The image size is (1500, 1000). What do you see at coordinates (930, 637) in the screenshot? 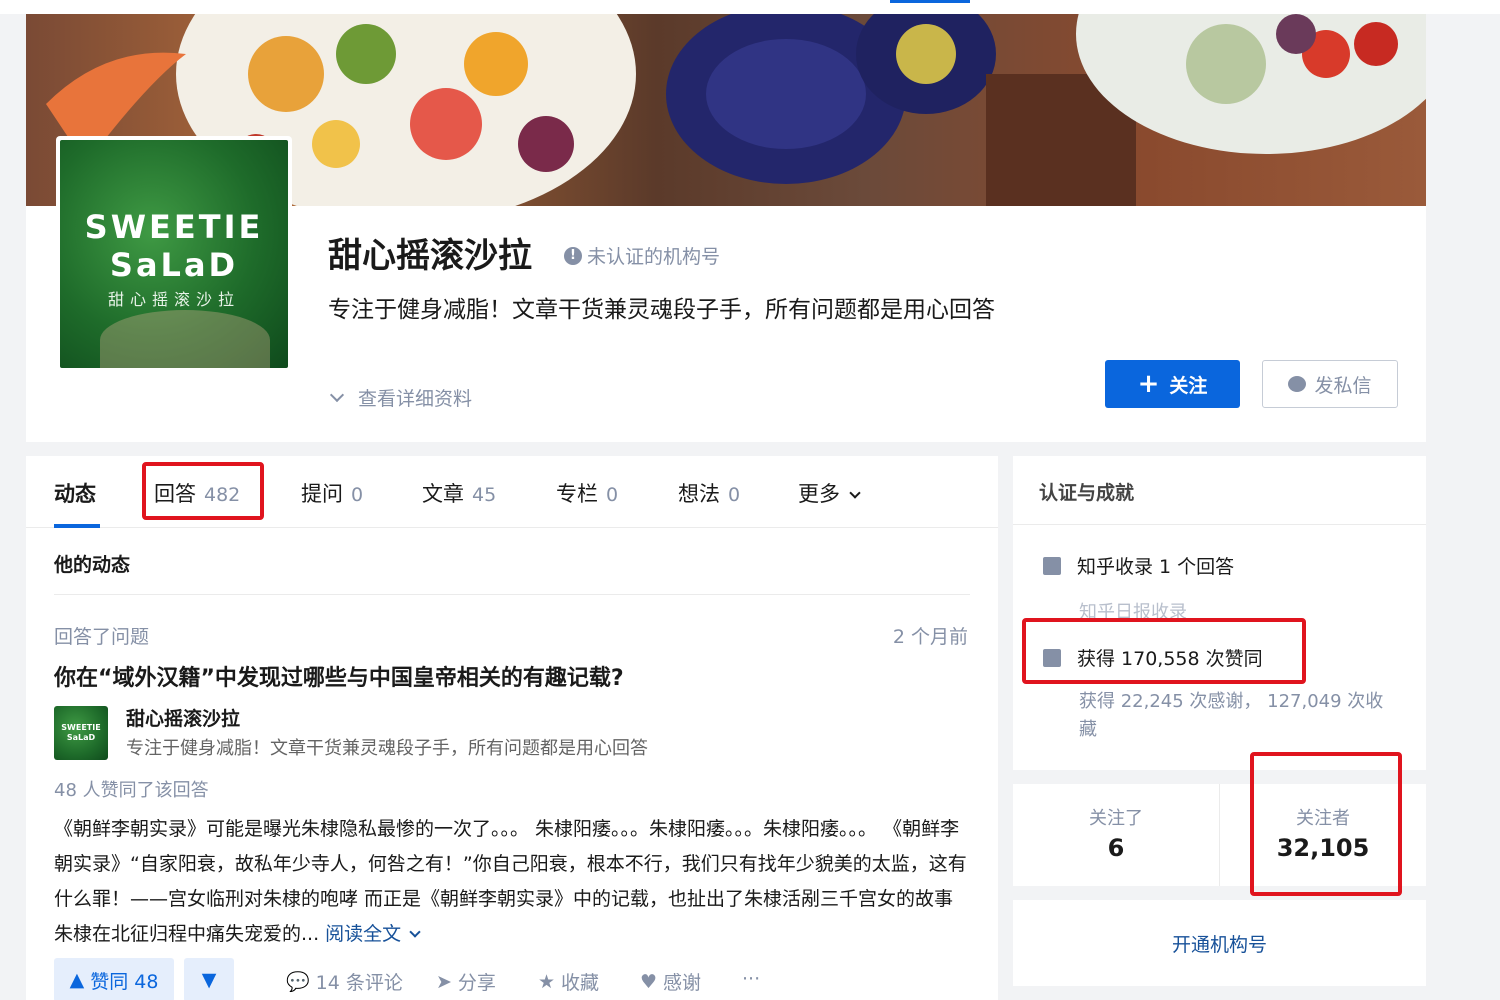
I see `feed-time: 2 个月前` at bounding box center [930, 637].